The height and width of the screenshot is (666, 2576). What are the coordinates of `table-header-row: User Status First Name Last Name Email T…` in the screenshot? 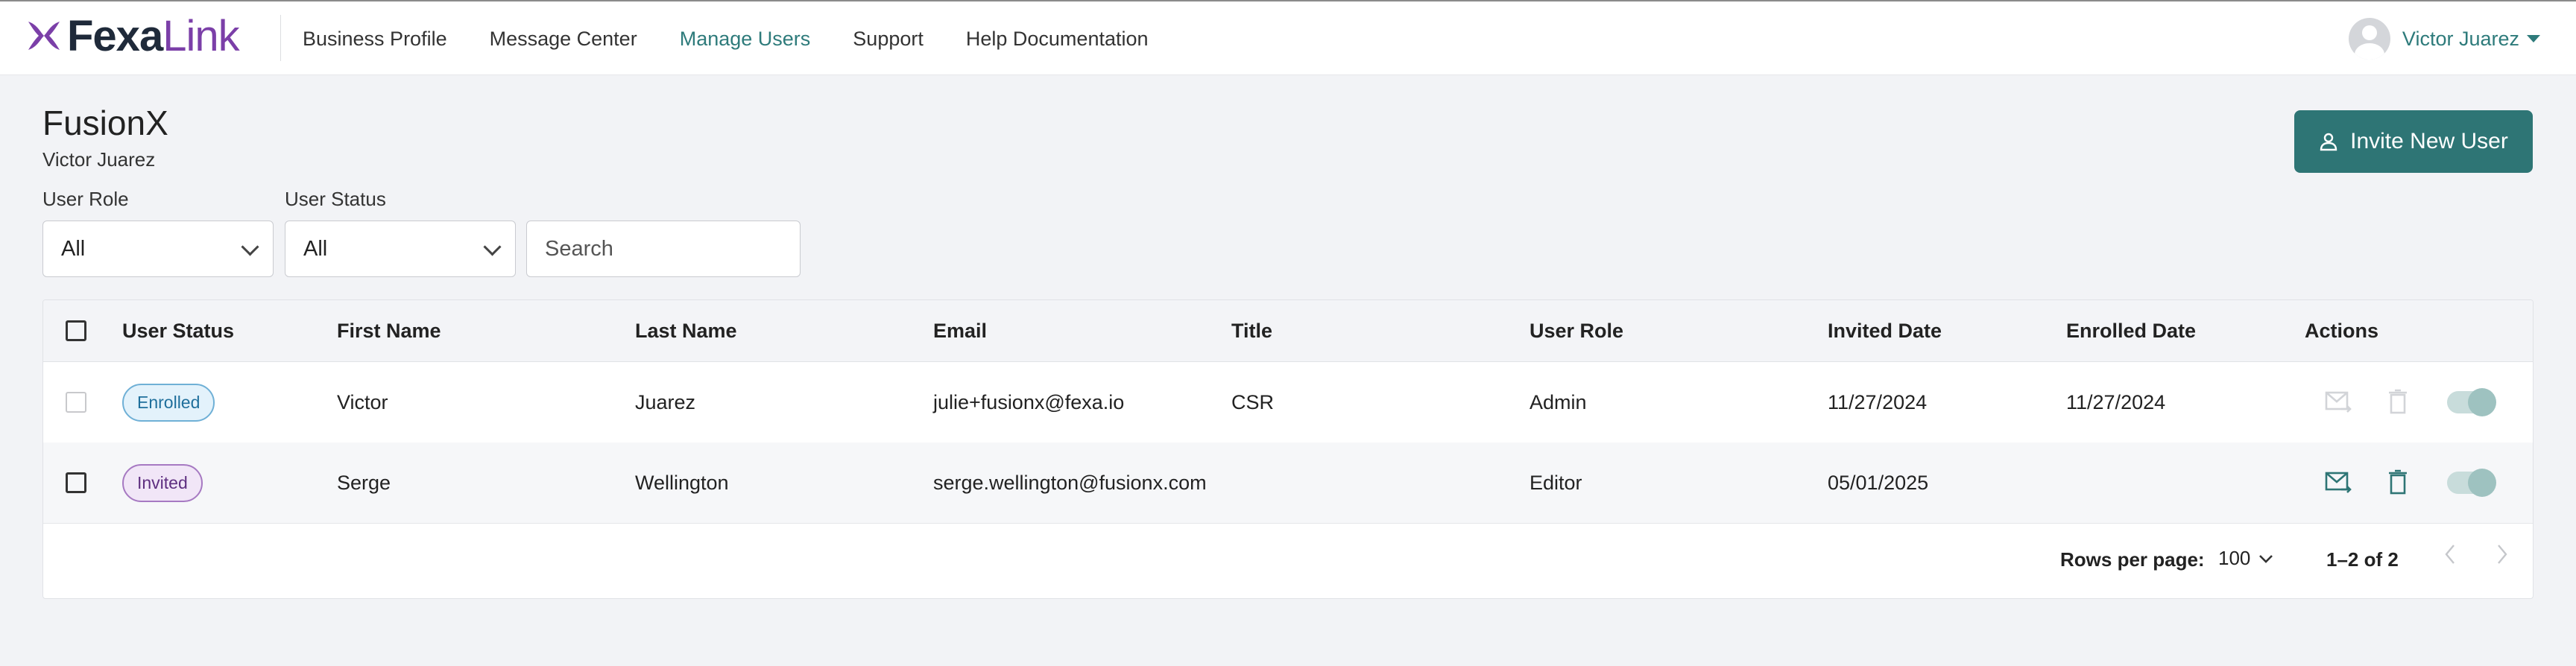 It's located at (1288, 331).